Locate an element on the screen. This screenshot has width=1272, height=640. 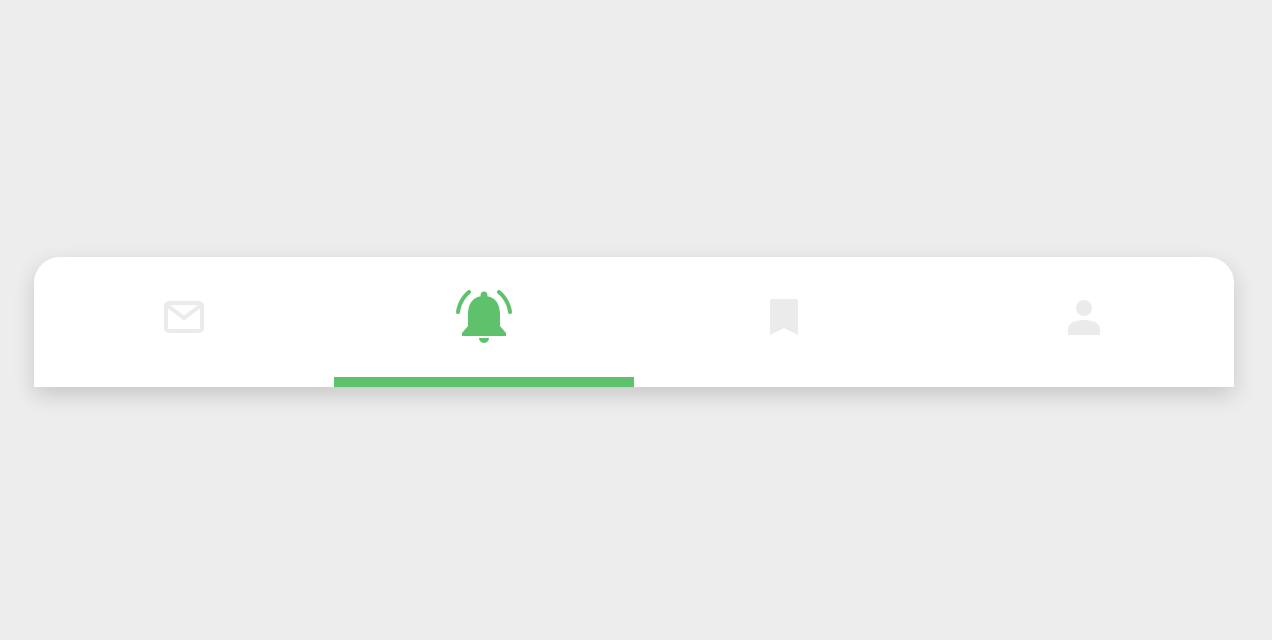
person-icon is located at coordinates (1084, 317).